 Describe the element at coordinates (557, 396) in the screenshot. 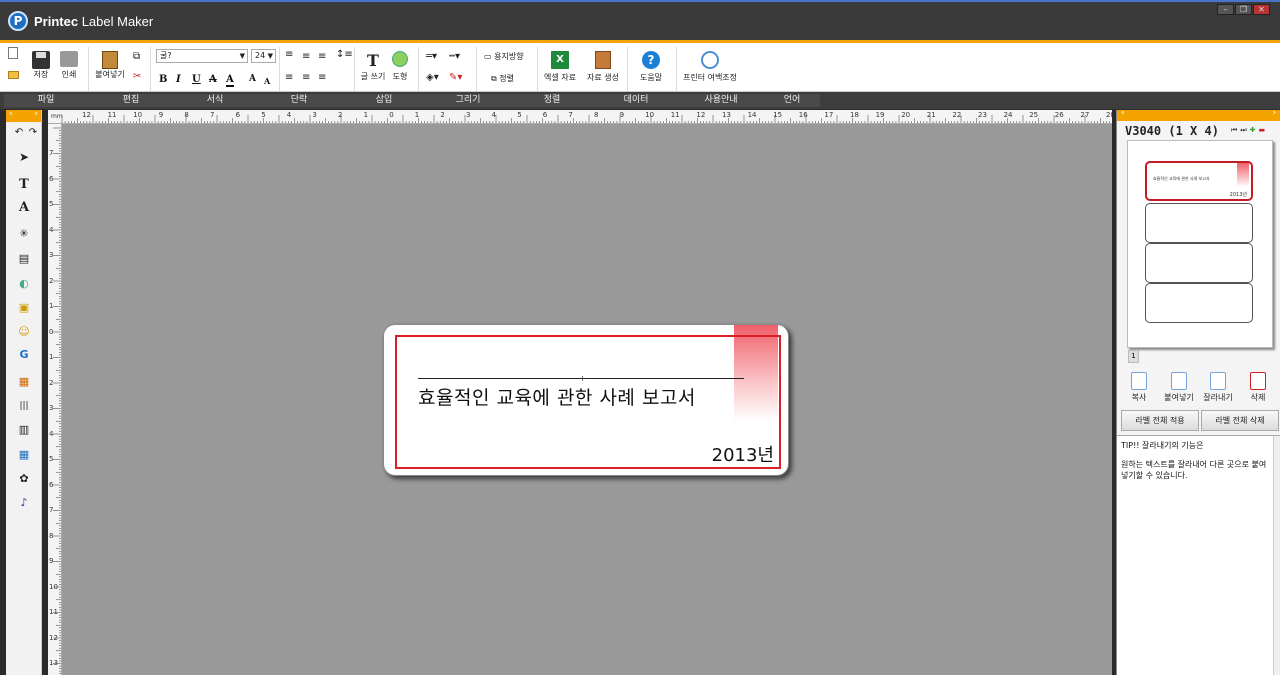

I see `label-headline: 효율적인 교육에 관한 사례 보고서` at that location.